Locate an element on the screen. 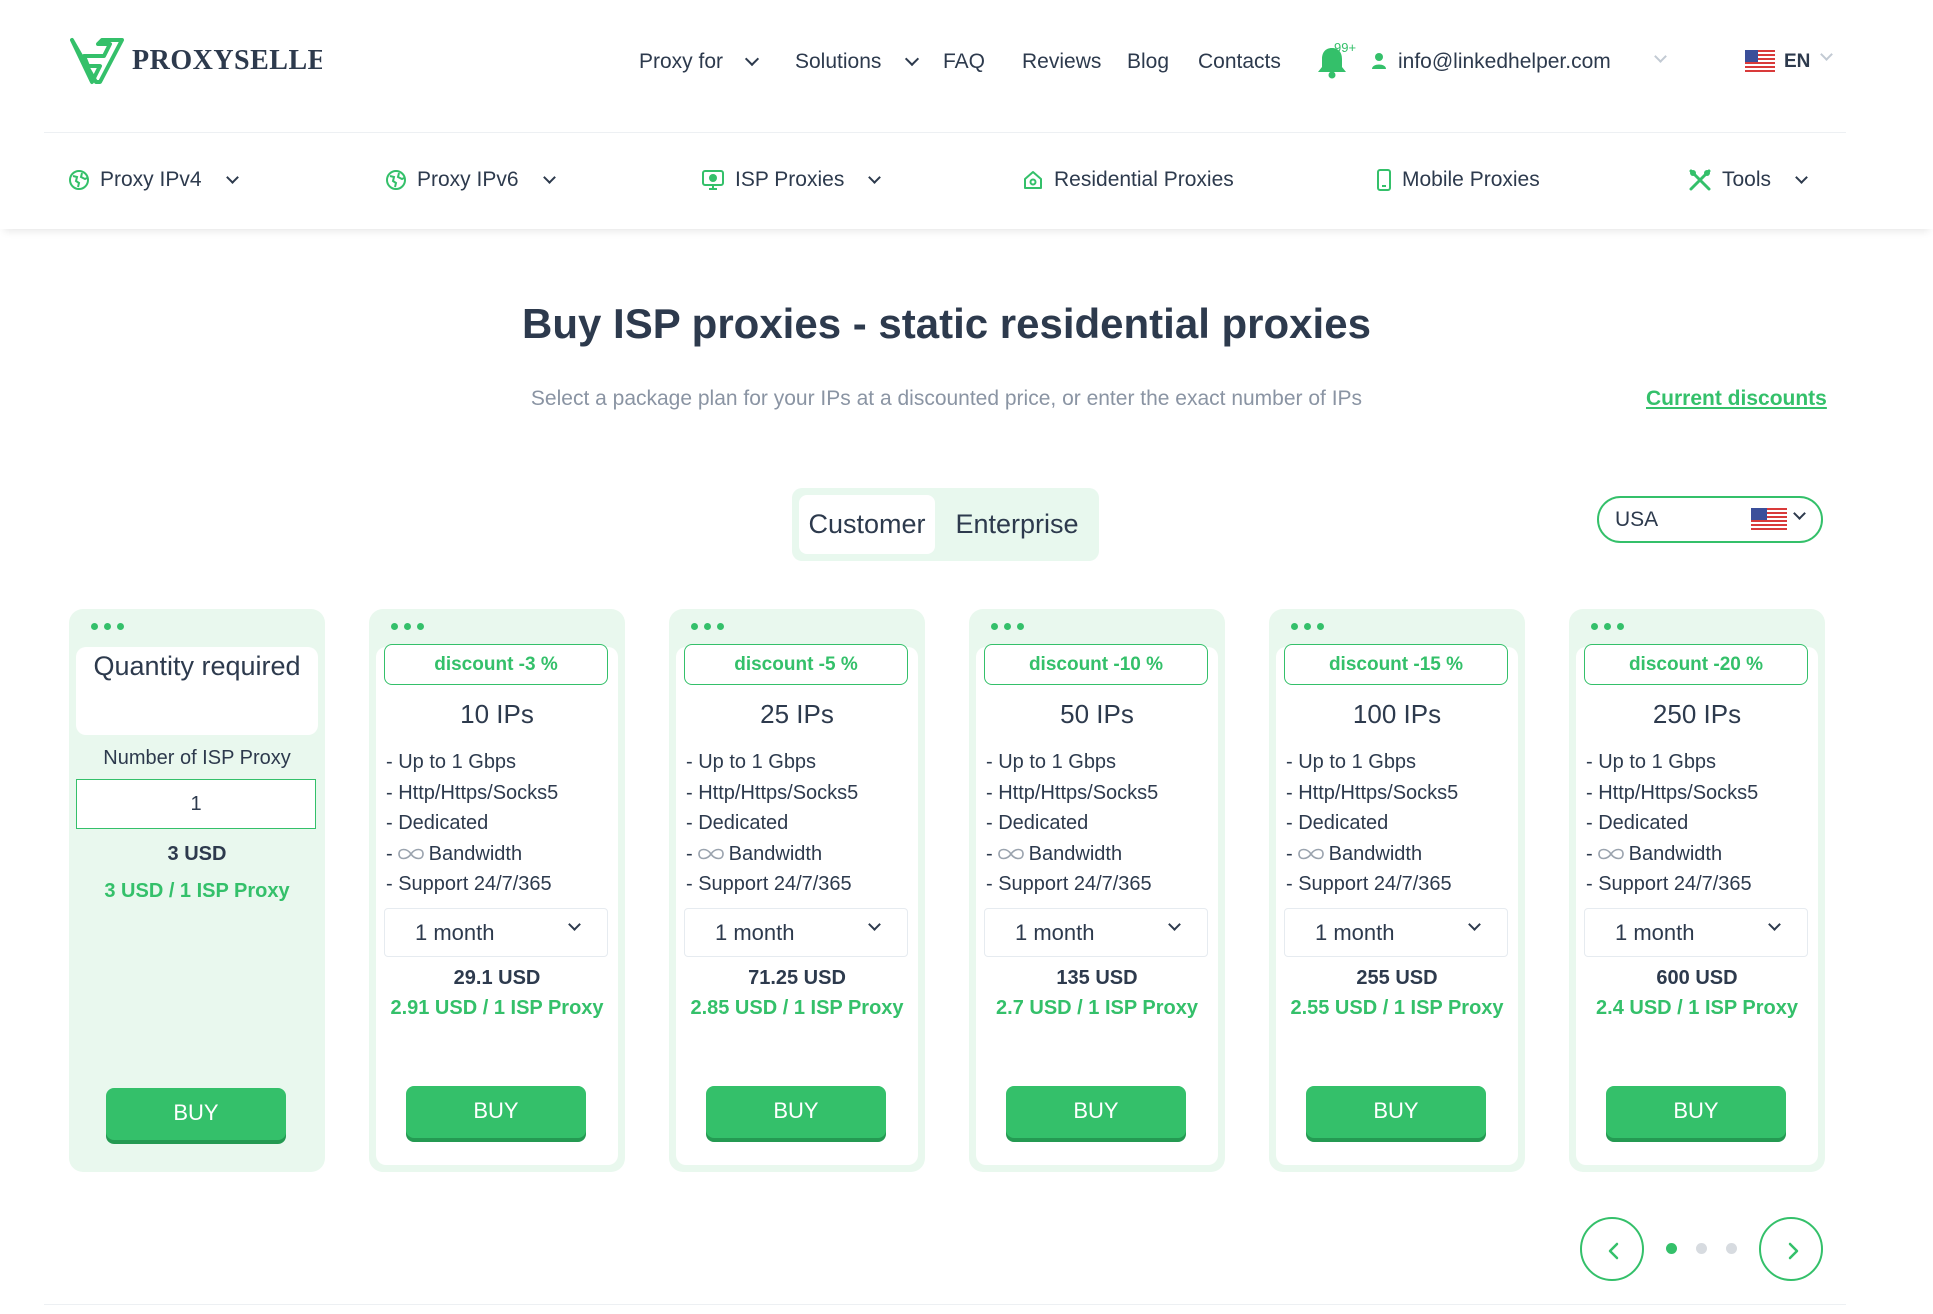 This screenshot has width=1933, height=1314. country-select: USA is located at coordinates (1710, 519).